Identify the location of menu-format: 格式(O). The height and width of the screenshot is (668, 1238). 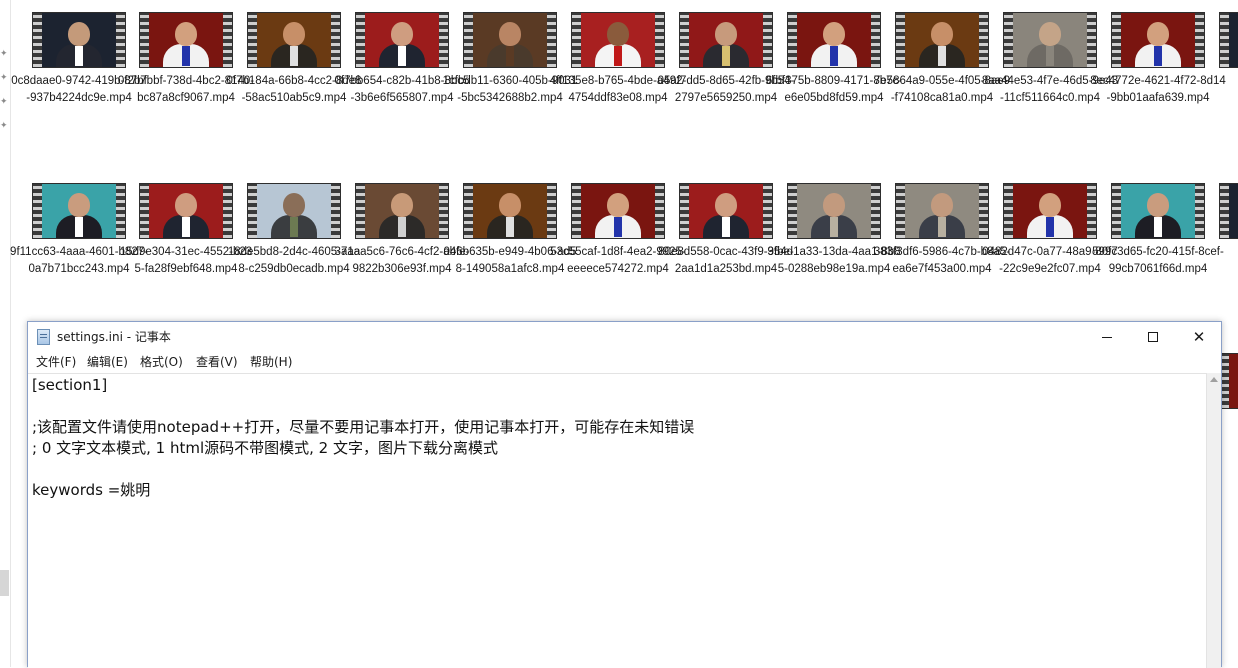
(161, 362).